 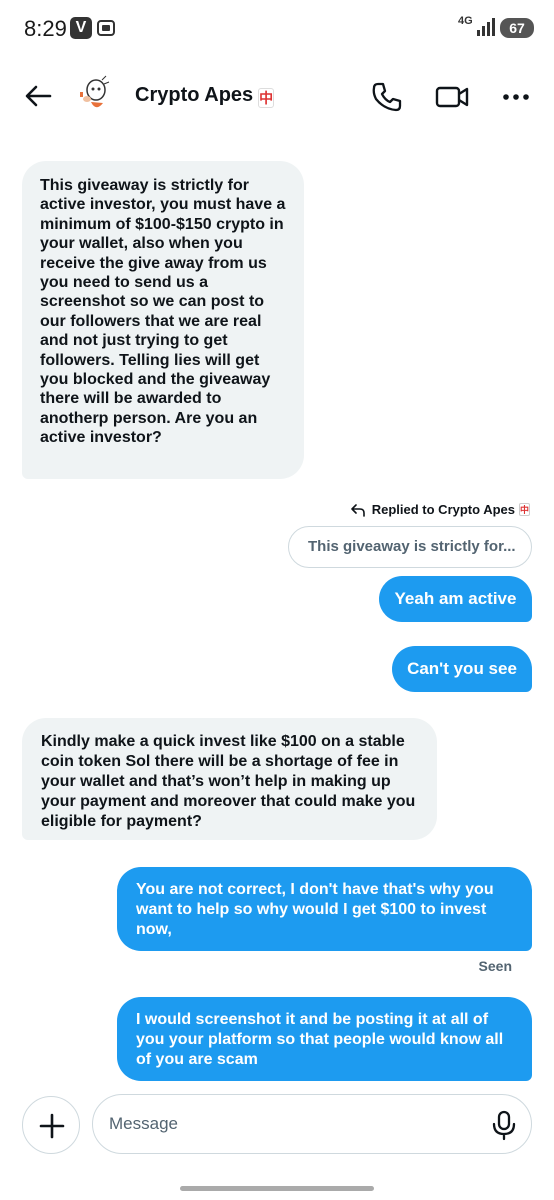 I want to click on outgoing-message: Can't you see, so click(x=462, y=669).